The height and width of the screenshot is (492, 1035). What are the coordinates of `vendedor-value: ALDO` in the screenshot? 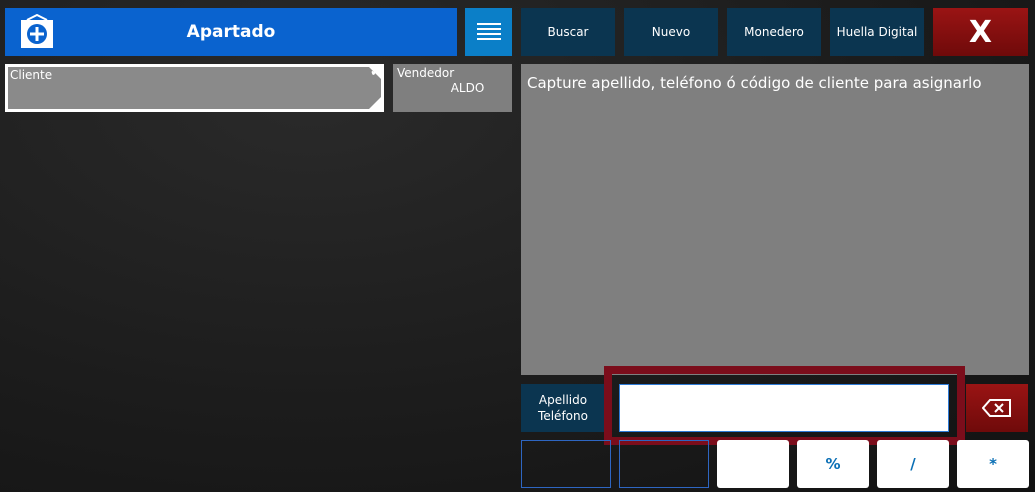 It's located at (467, 88).